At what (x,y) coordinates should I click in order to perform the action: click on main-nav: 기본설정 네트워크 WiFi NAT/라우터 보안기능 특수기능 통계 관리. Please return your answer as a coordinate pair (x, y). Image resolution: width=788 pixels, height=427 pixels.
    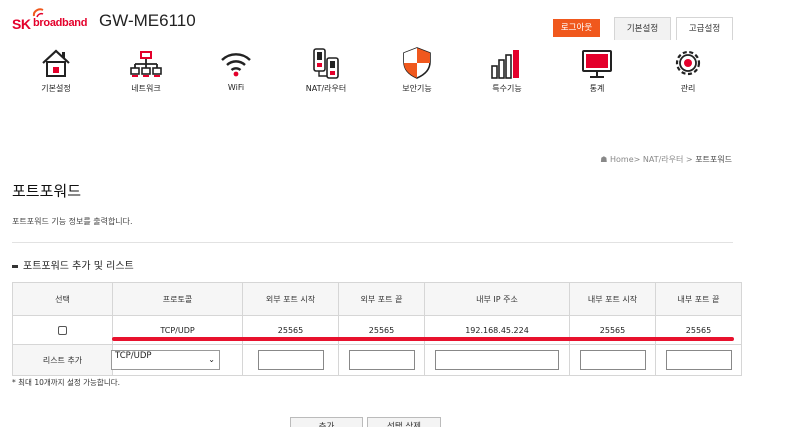
    Looking at the image, I should click on (394, 74).